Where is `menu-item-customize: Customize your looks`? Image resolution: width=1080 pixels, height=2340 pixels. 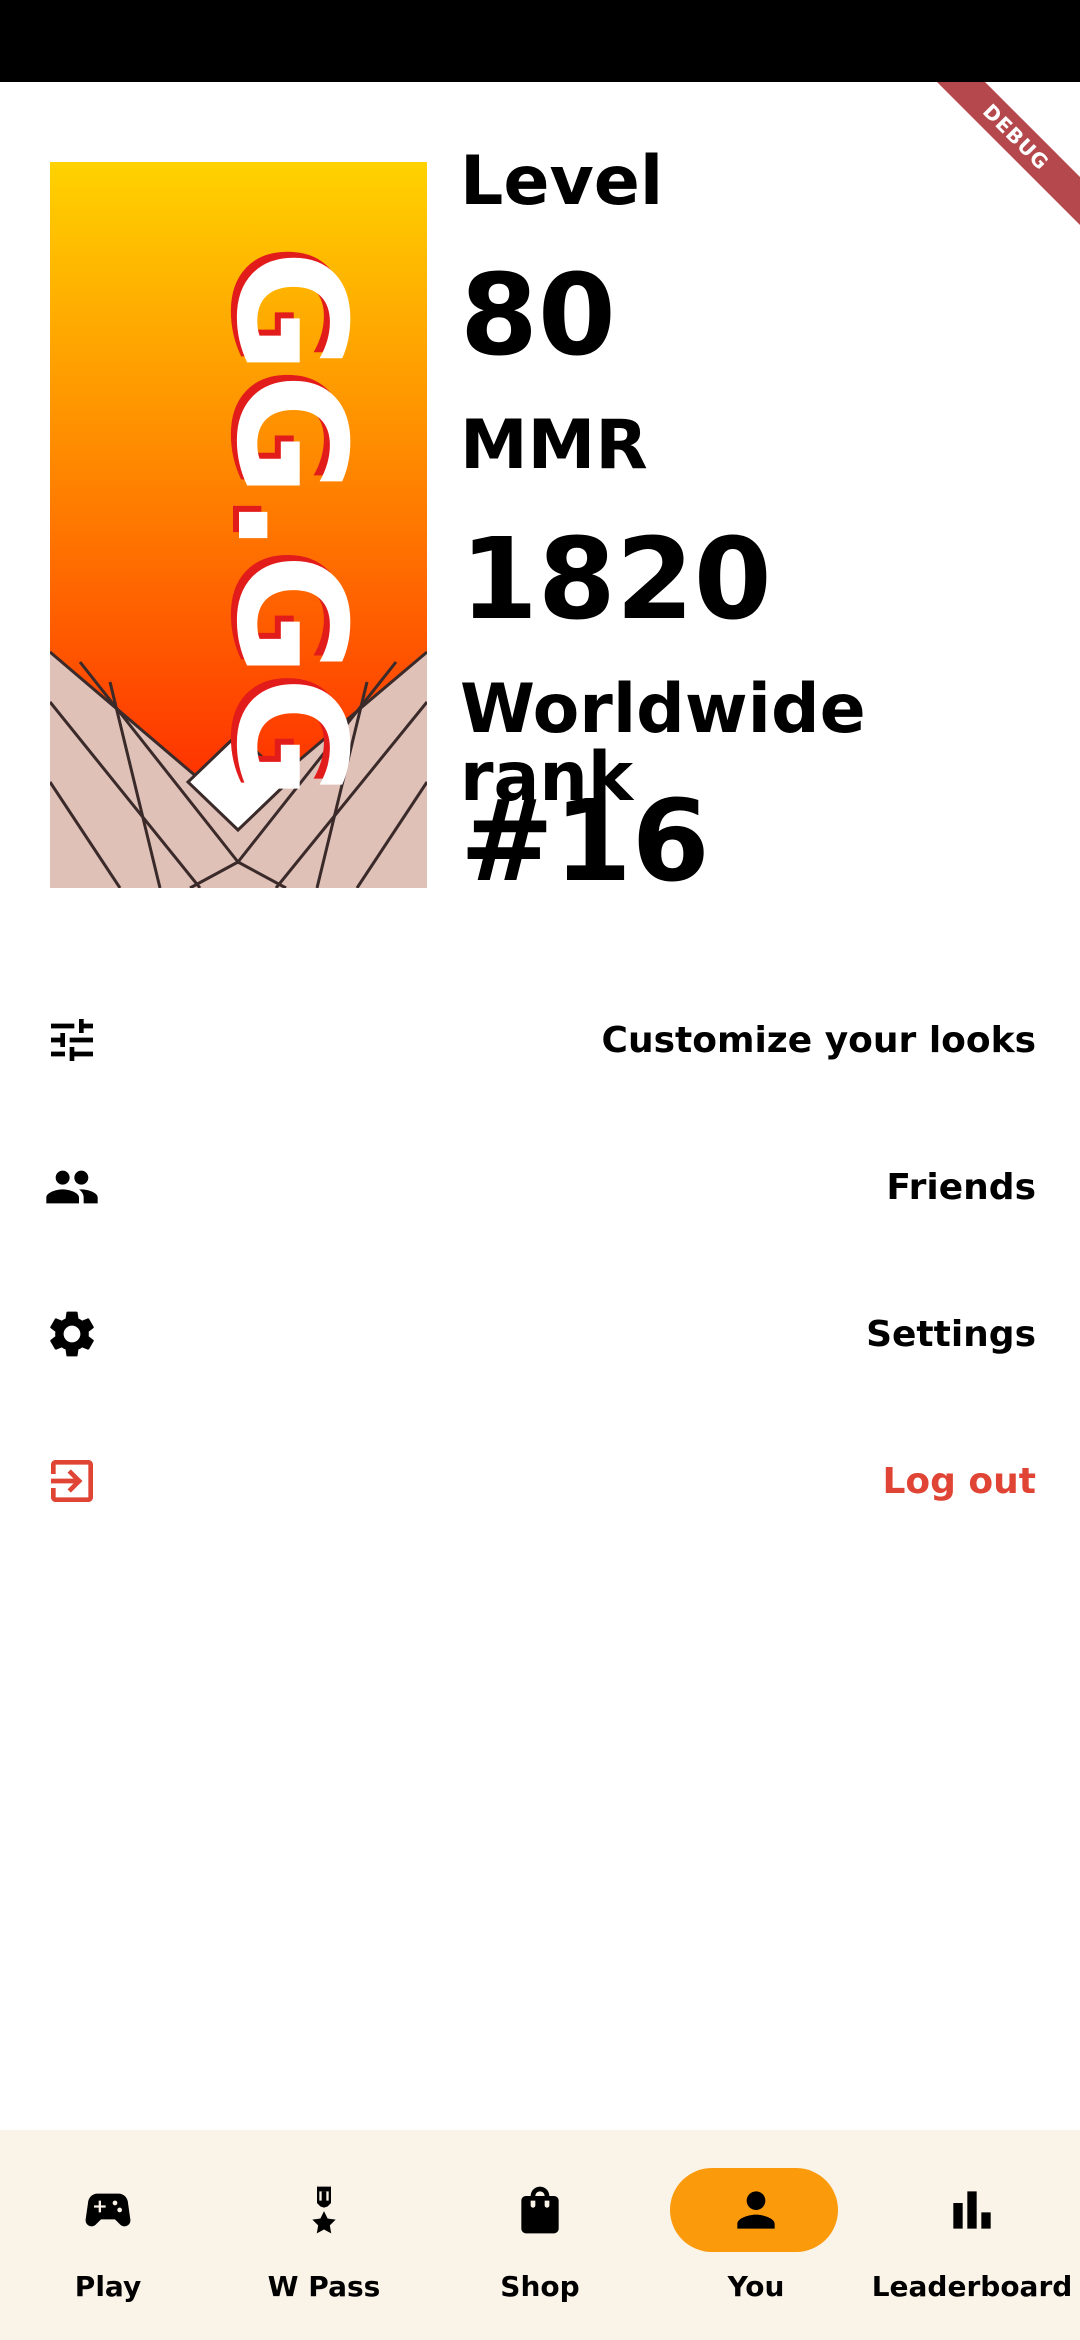 menu-item-customize: Customize your looks is located at coordinates (540, 1040).